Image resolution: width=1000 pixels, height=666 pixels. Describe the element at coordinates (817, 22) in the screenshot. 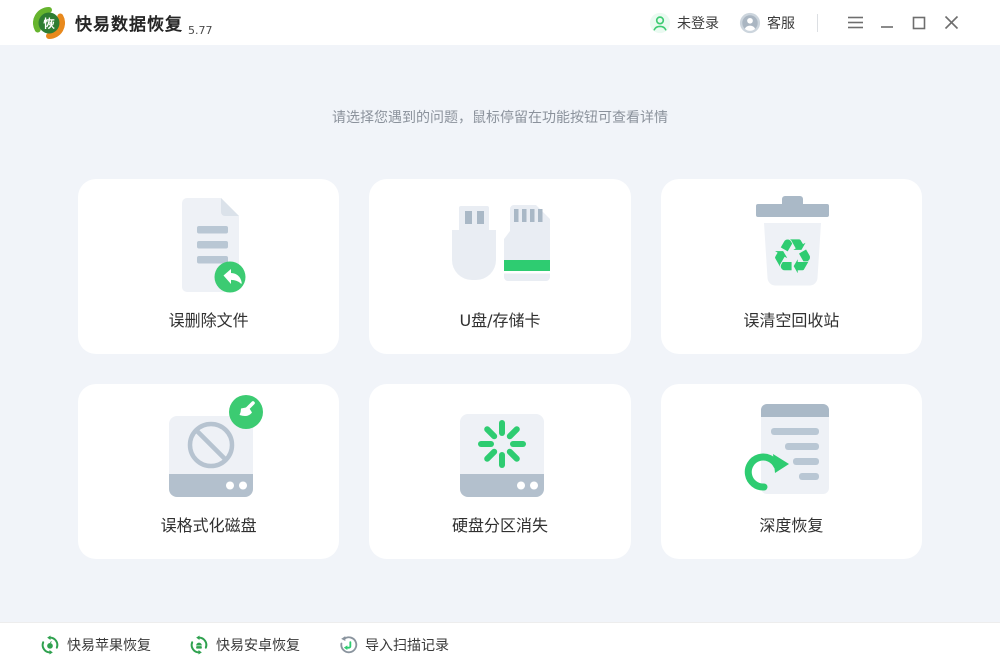

I see `titlebar-divider` at that location.